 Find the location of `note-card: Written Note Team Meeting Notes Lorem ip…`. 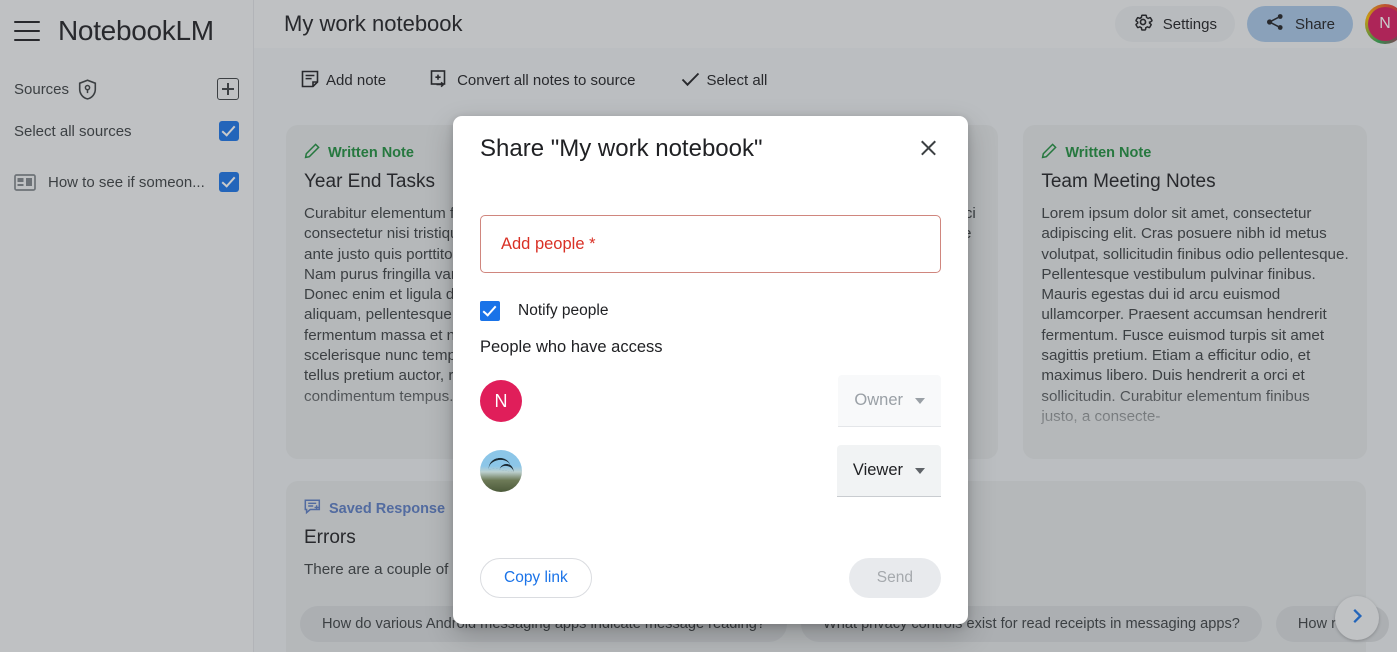

note-card: Written Note Team Meeting Notes Lorem ip… is located at coordinates (1195, 292).